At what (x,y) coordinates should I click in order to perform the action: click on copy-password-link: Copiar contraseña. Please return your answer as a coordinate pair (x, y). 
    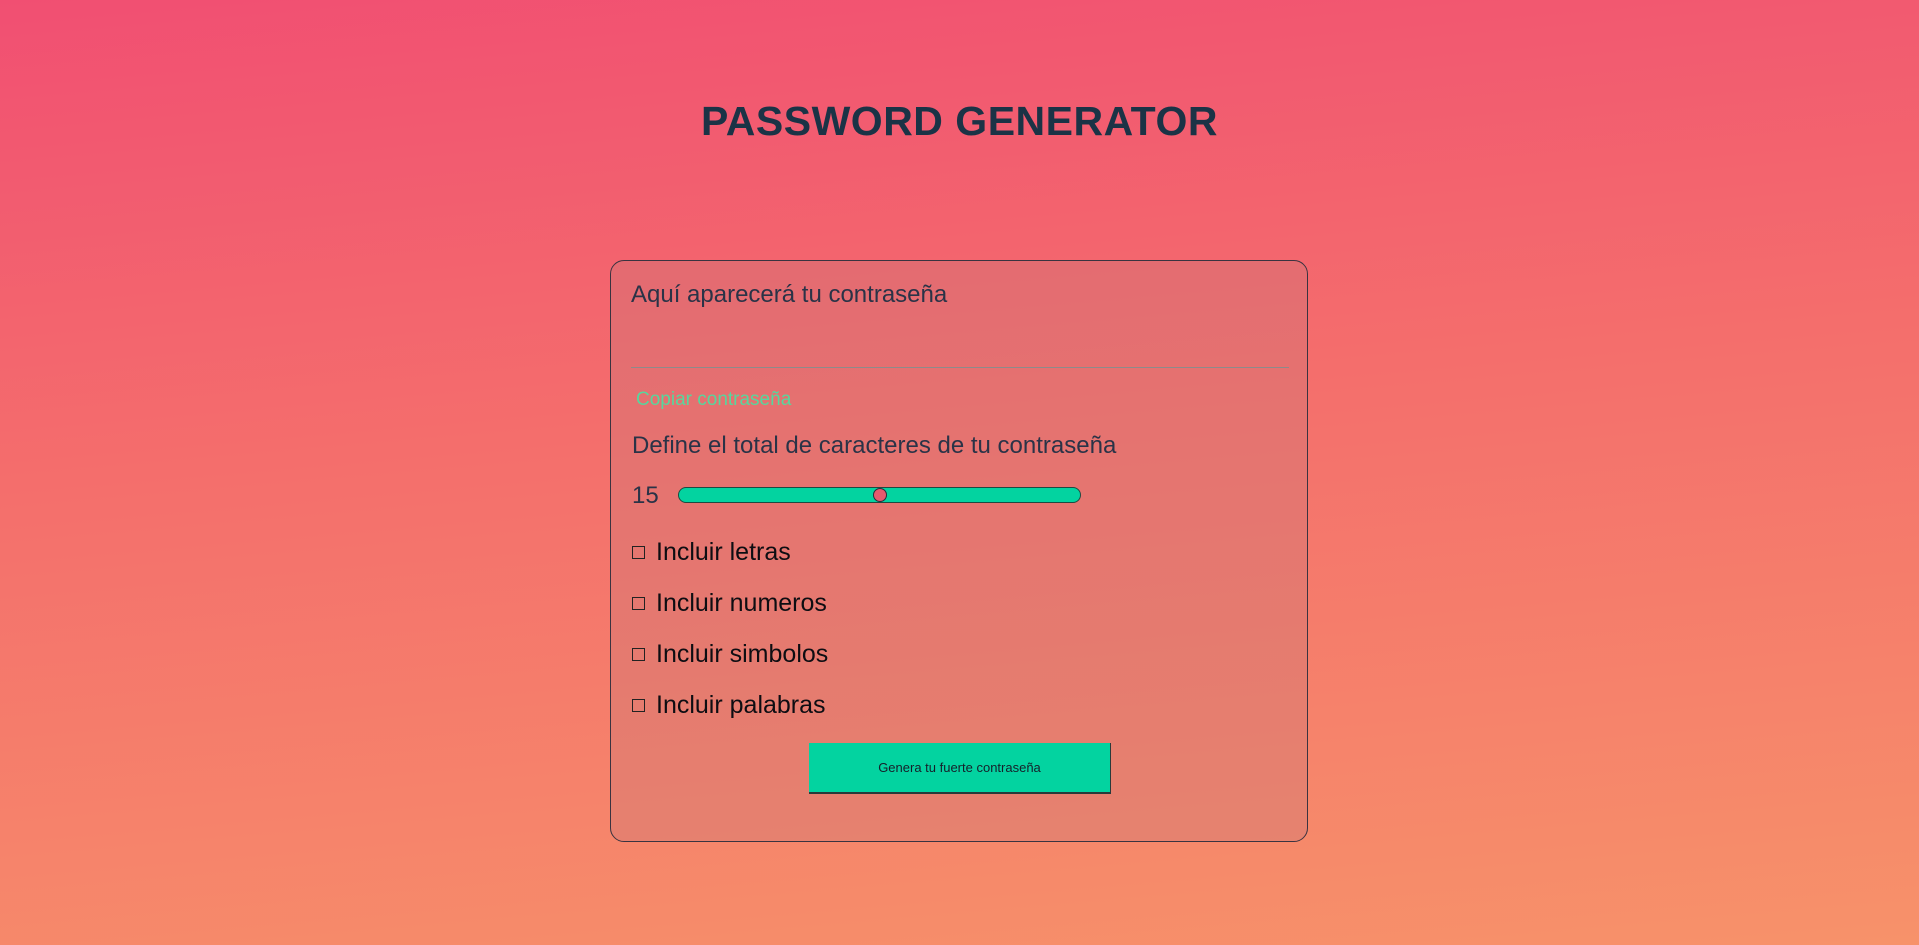
    Looking at the image, I should click on (713, 400).